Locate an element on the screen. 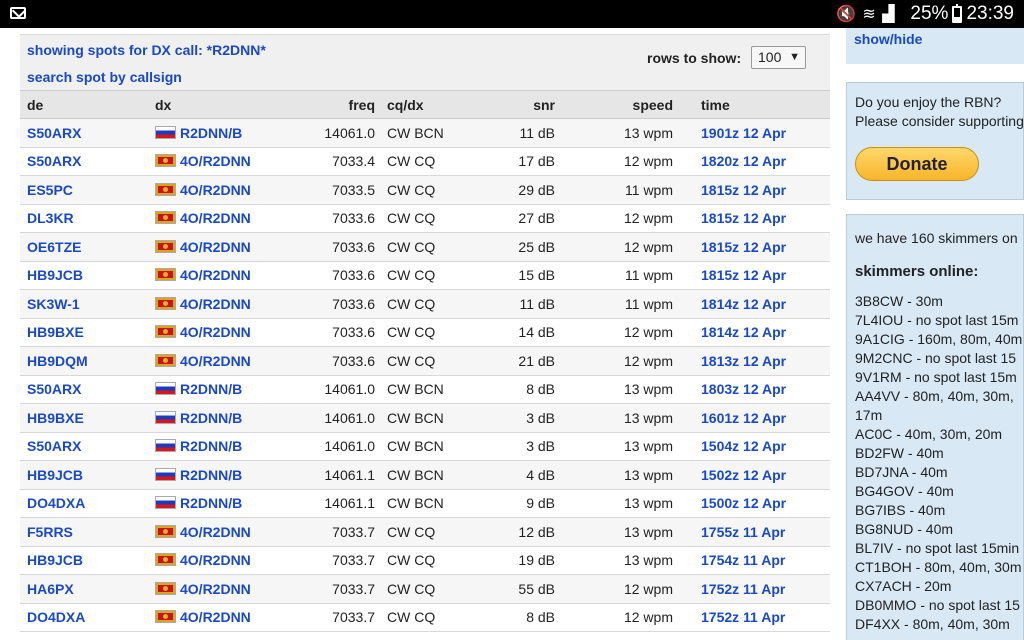 Image resolution: width=1024 pixels, height=640 pixels. showing-spots-link: showing spots for DX call: *R2DNN* is located at coordinates (146, 50).